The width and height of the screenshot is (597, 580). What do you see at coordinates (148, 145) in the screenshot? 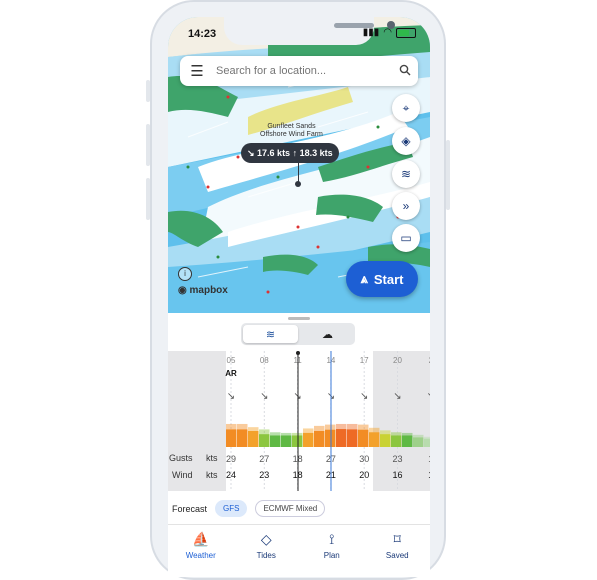
I see `volume-up-button` at bounding box center [148, 145].